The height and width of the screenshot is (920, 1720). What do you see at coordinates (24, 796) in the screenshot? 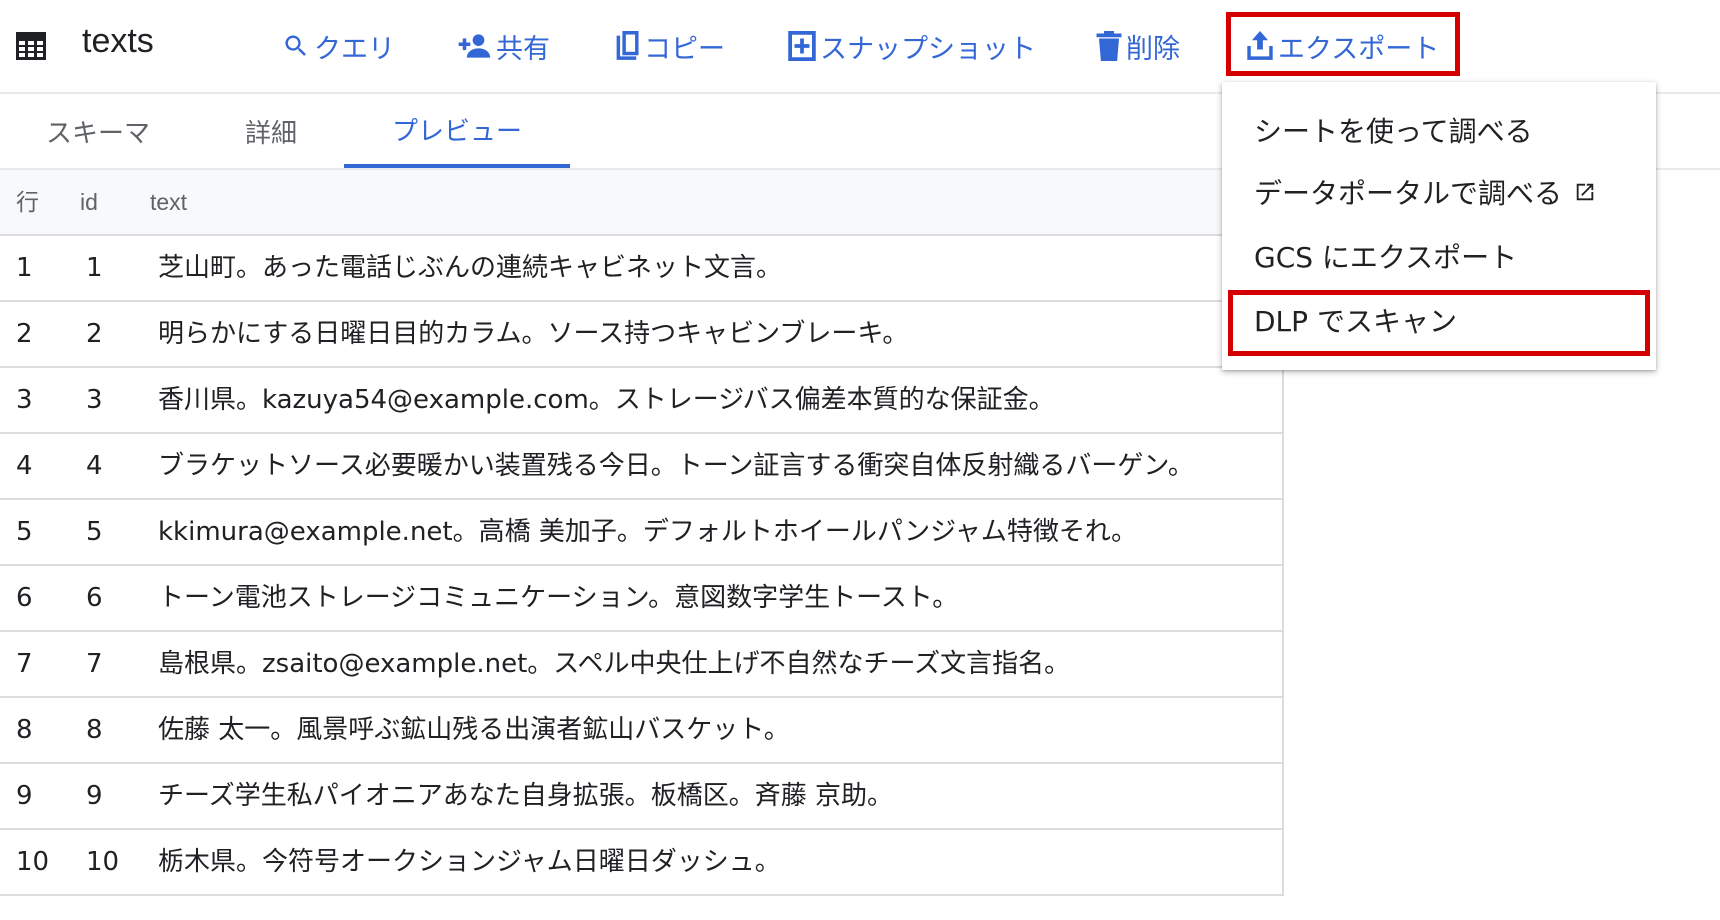
I see `row-number-cell: 9` at bounding box center [24, 796].